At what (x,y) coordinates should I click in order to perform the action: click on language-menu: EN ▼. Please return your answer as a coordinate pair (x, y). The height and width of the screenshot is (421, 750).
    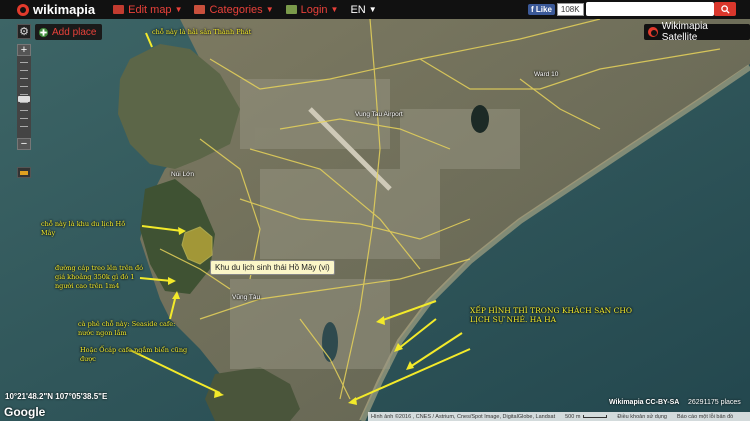
    Looking at the image, I should click on (363, 10).